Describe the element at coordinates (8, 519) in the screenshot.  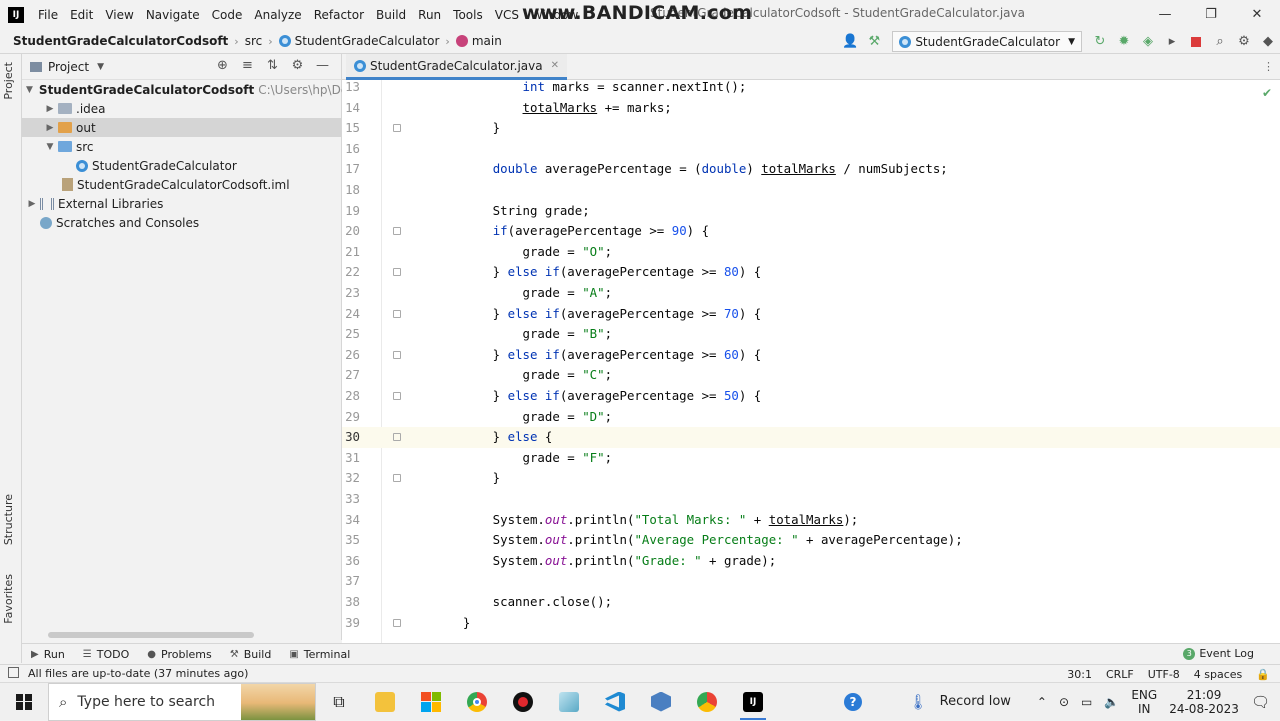
I see `tab-structure-vertical: Structure` at that location.